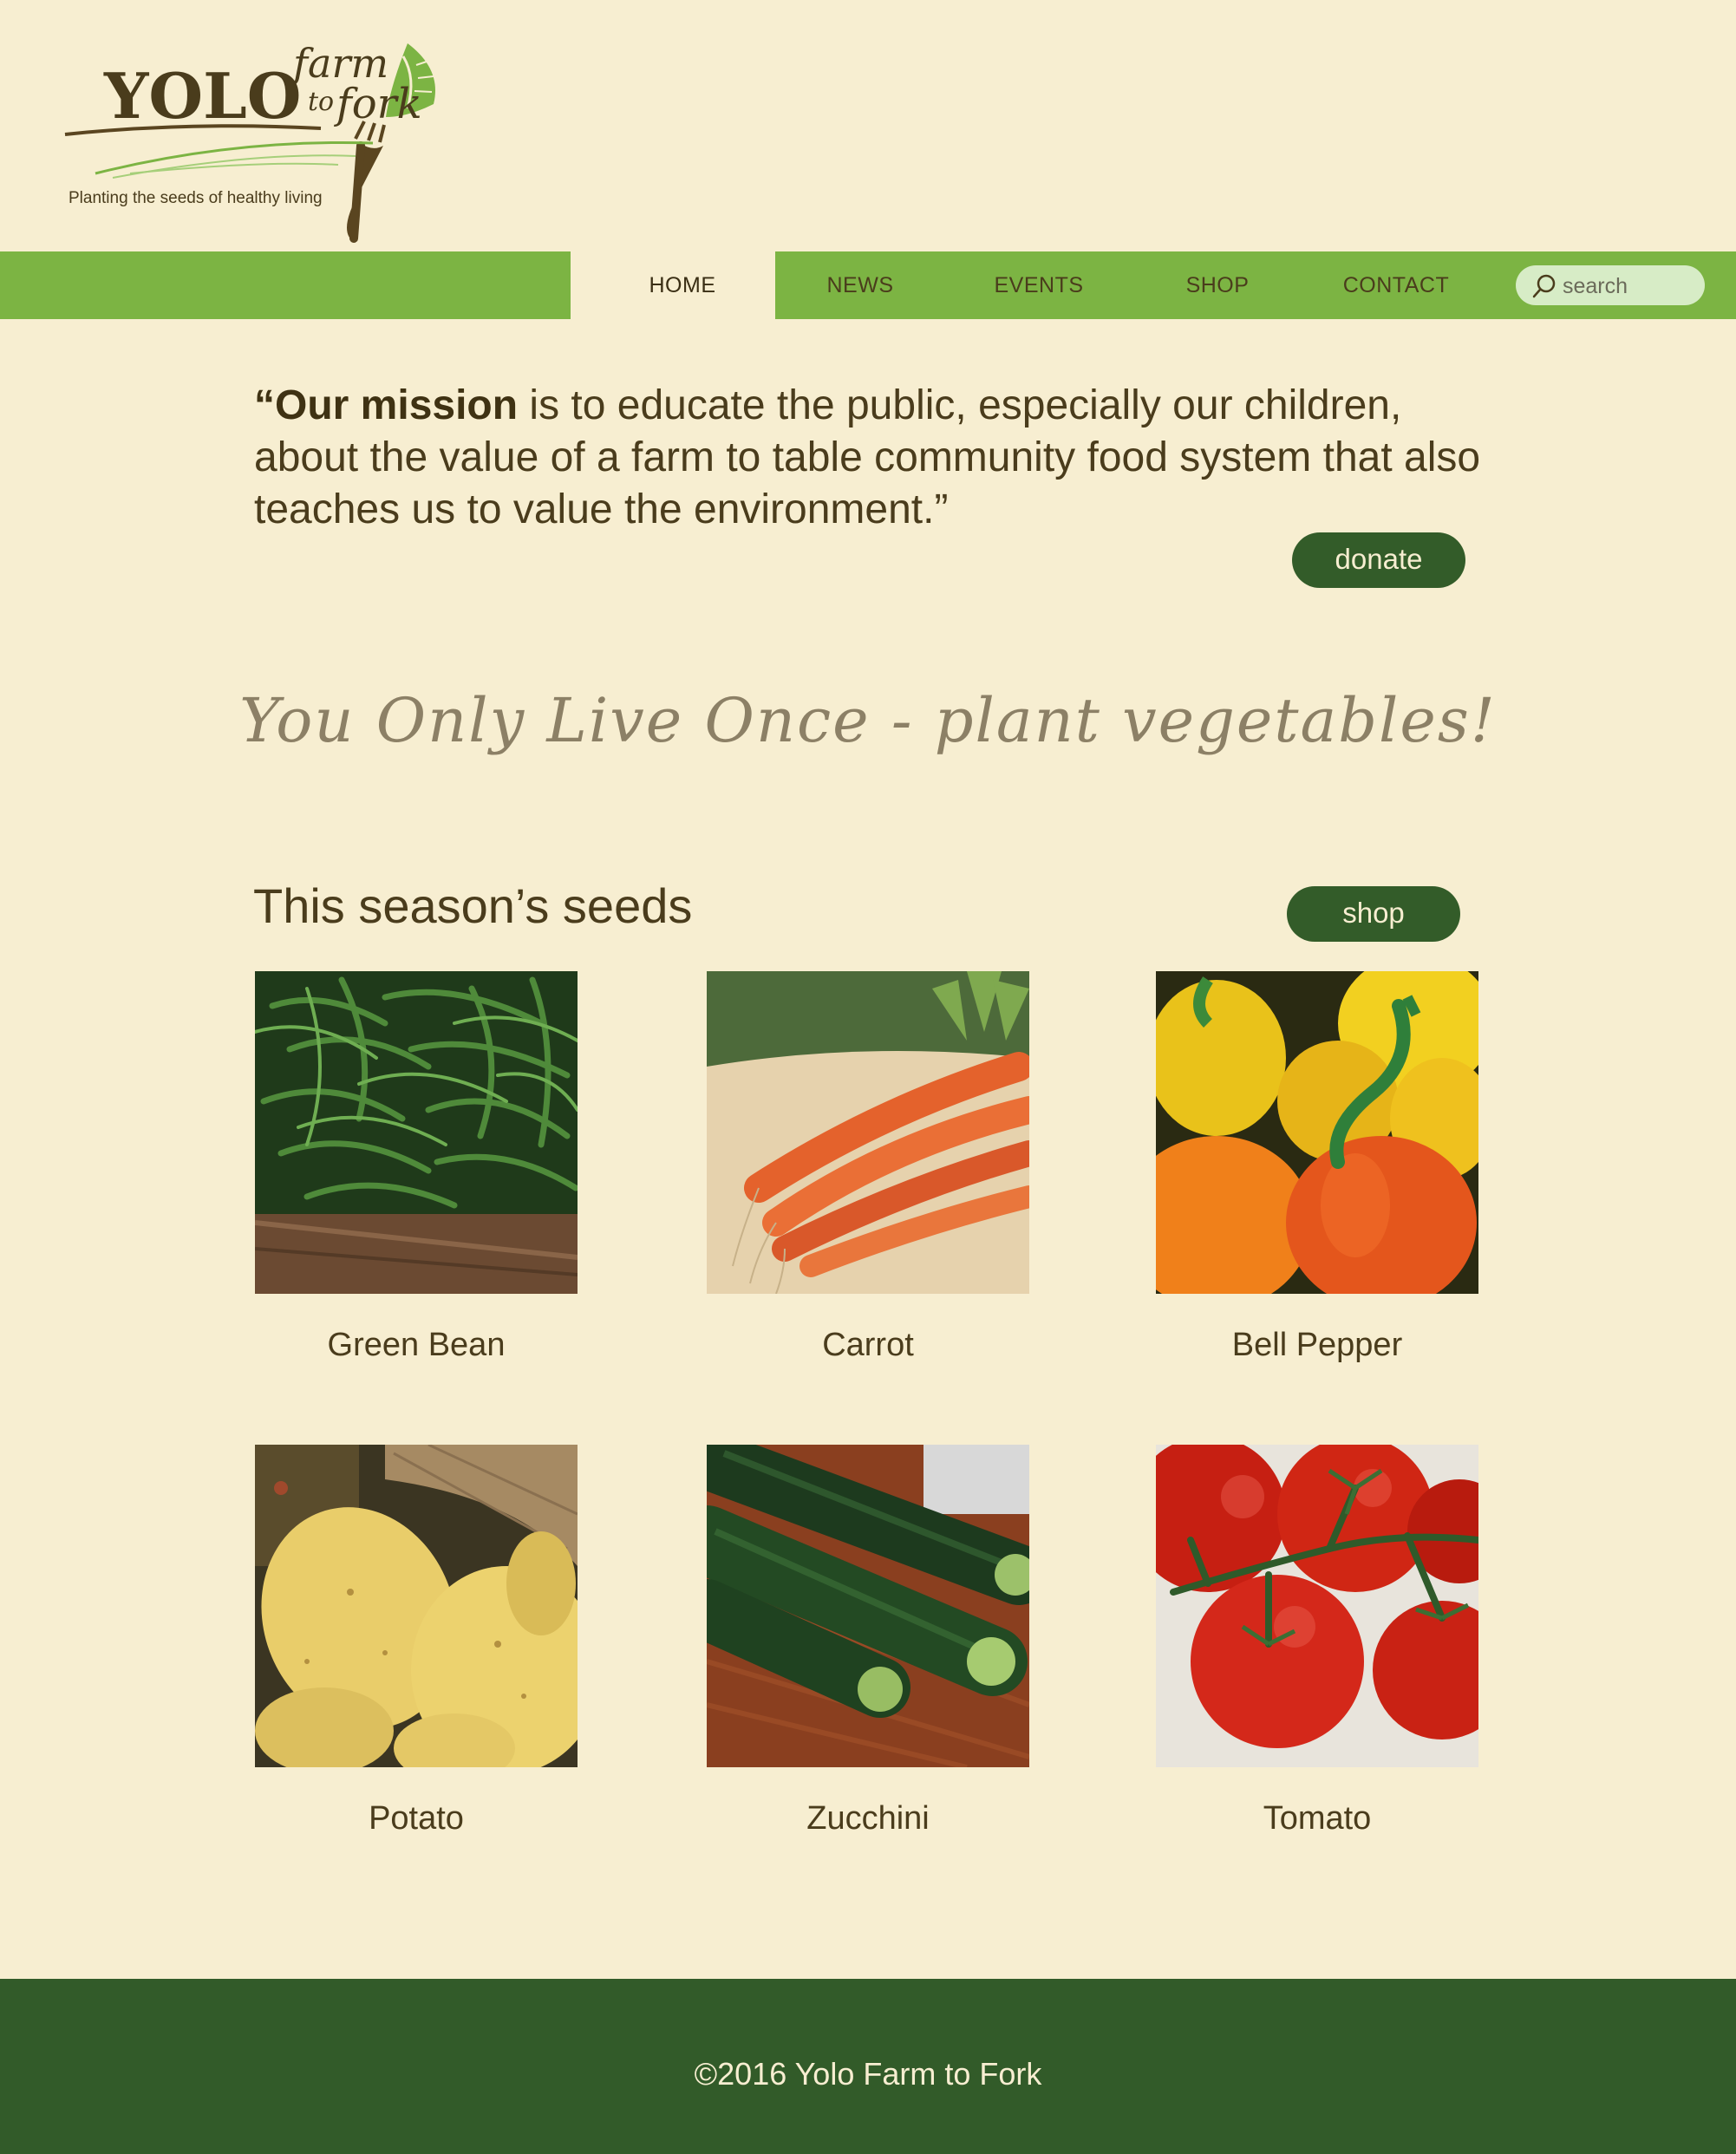 Image resolution: width=1736 pixels, height=2154 pixels. I want to click on search-input, so click(1627, 286).